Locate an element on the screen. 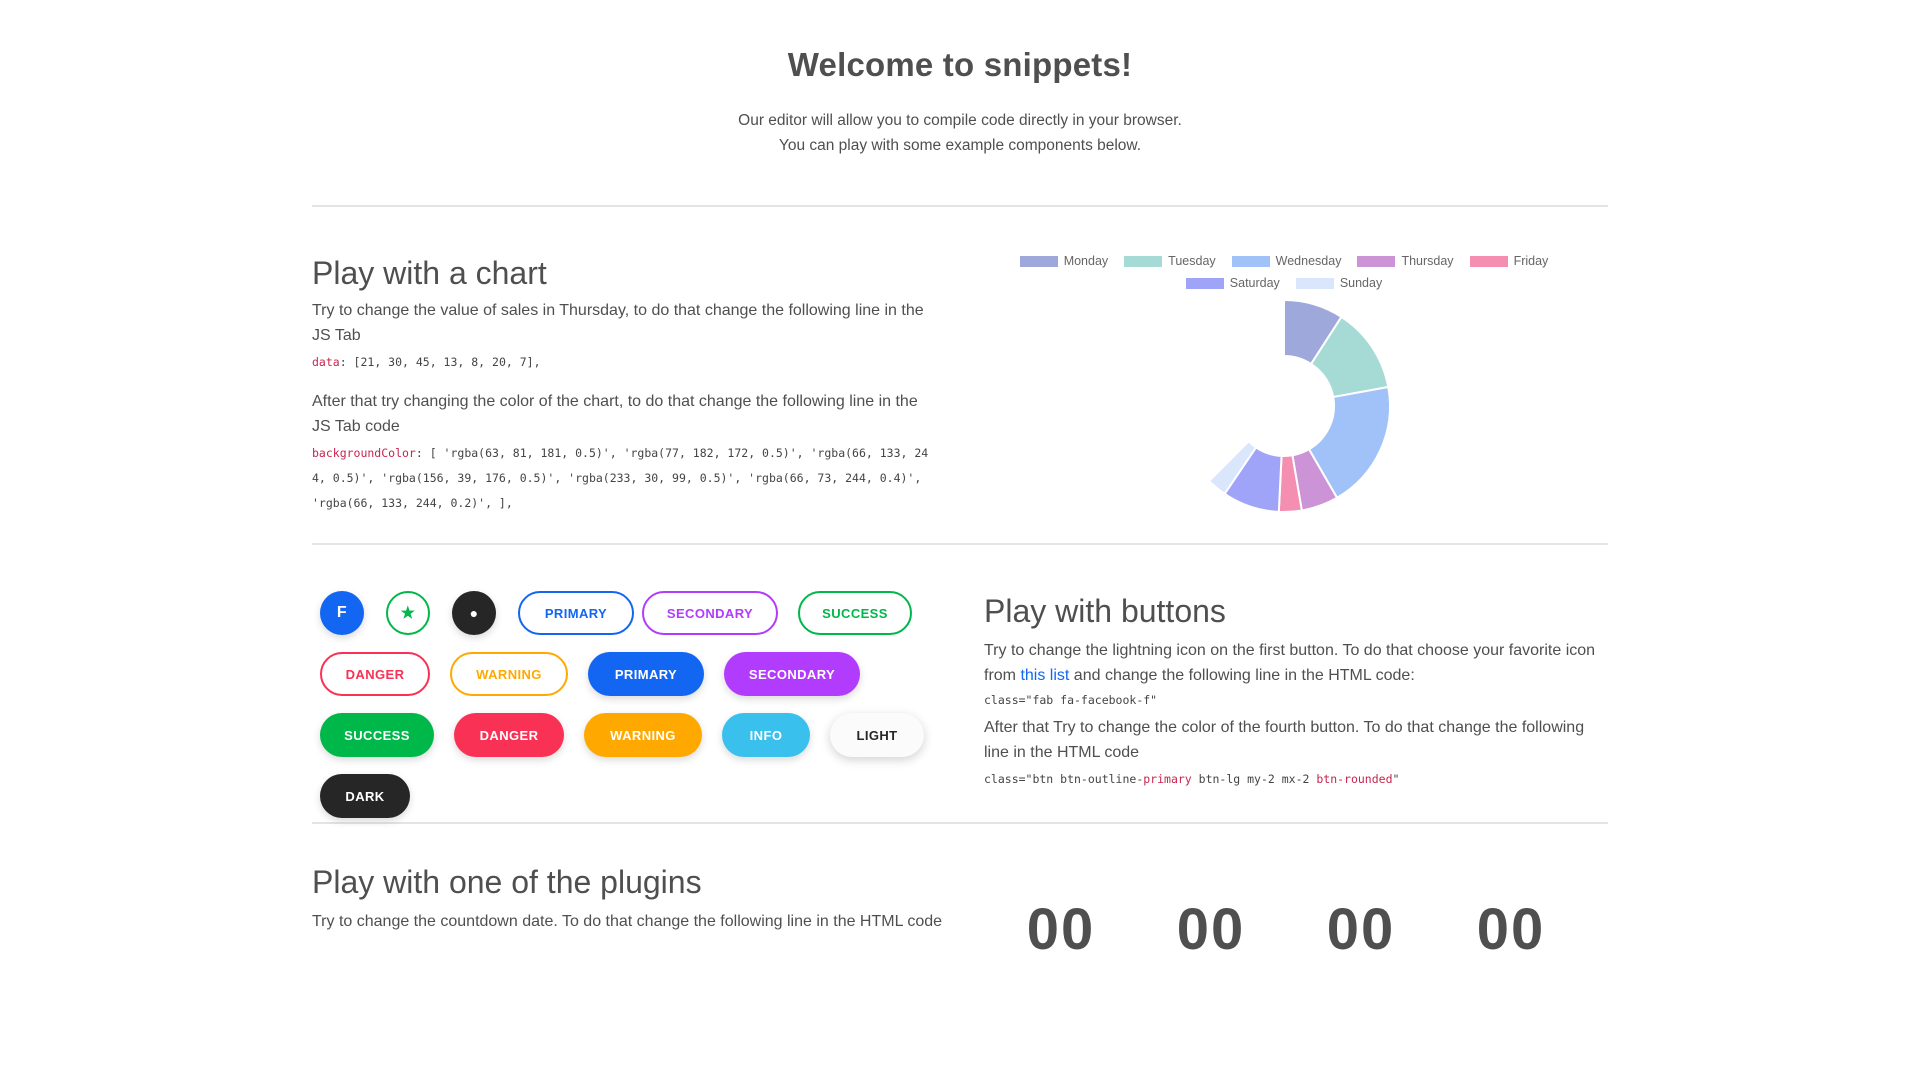 This screenshot has width=1920, height=1080. info-button: INFO is located at coordinates (766, 735).